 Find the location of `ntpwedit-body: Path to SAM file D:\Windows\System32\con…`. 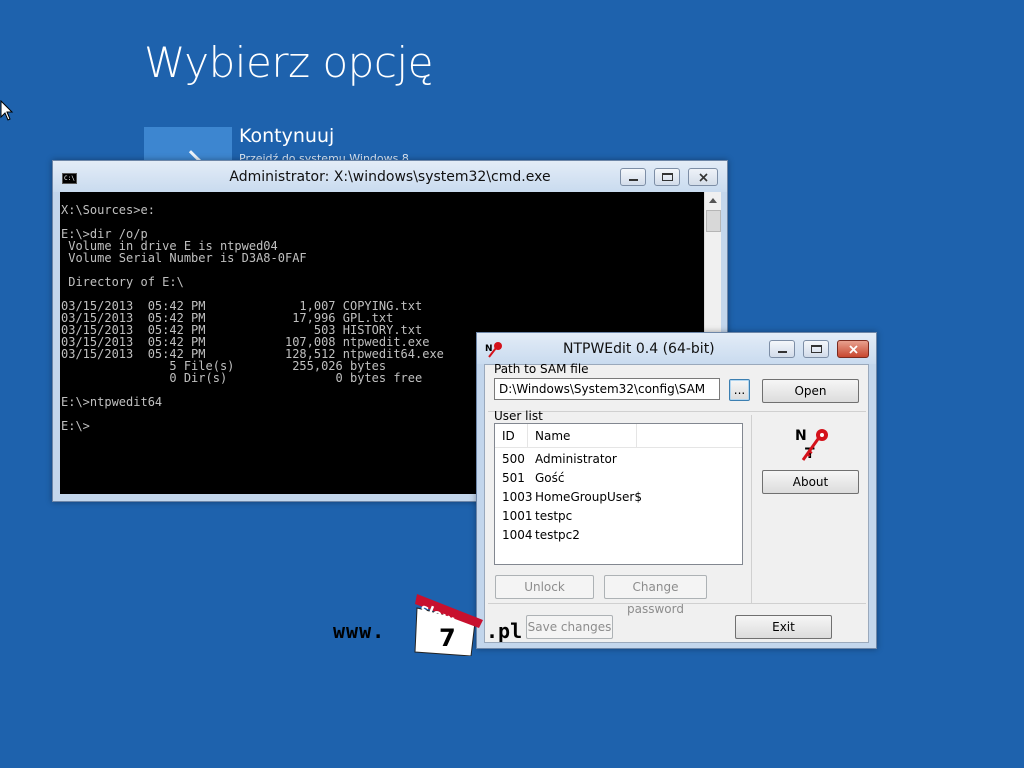

ntpwedit-body: Path to SAM file D:\Windows\System32\con… is located at coordinates (676, 502).